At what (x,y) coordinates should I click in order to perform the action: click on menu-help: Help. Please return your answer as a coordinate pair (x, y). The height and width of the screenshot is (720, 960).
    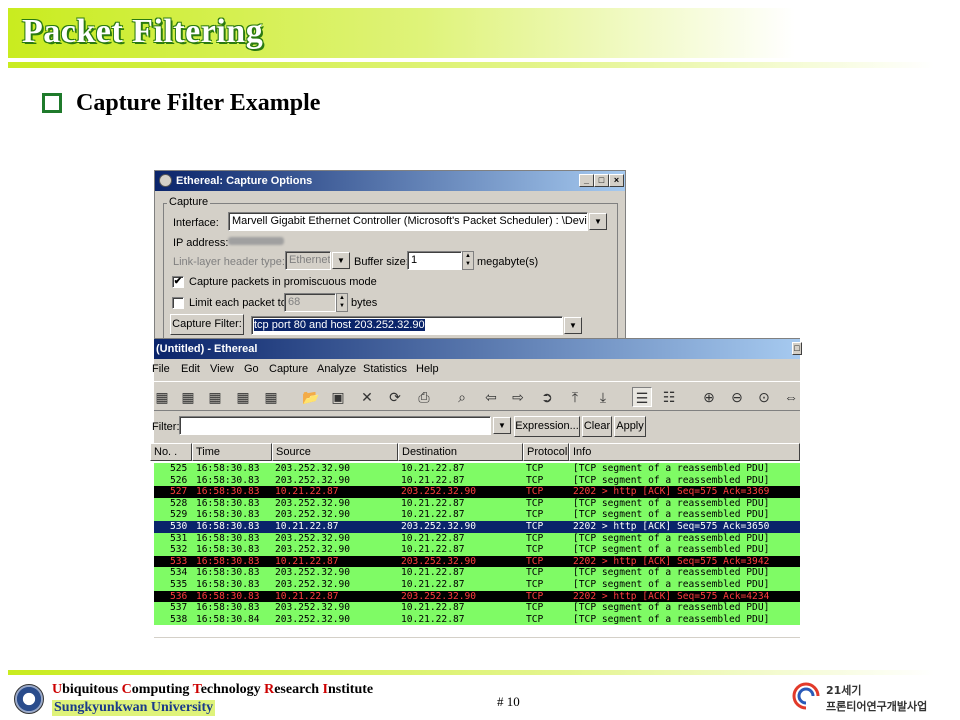
    Looking at the image, I should click on (427, 369).